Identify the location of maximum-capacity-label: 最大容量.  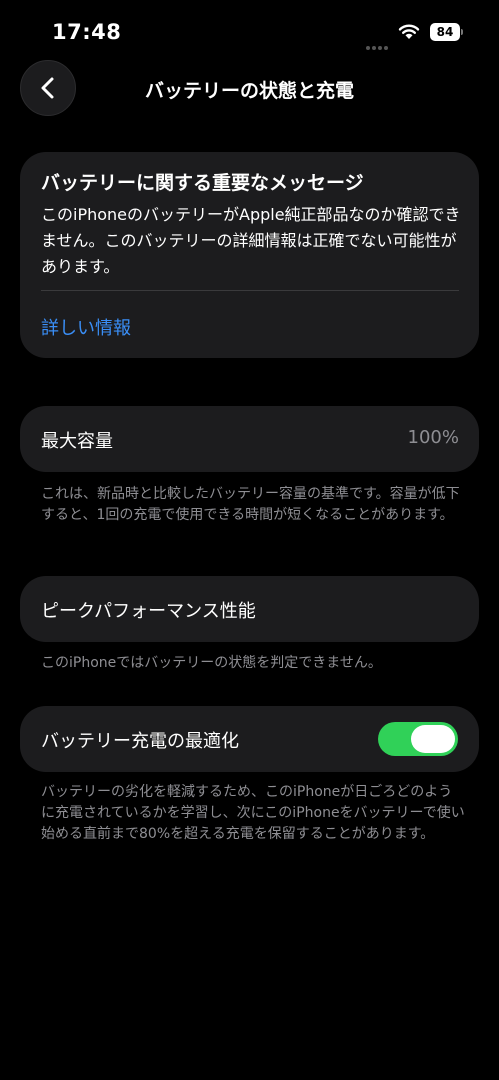
(77, 441).